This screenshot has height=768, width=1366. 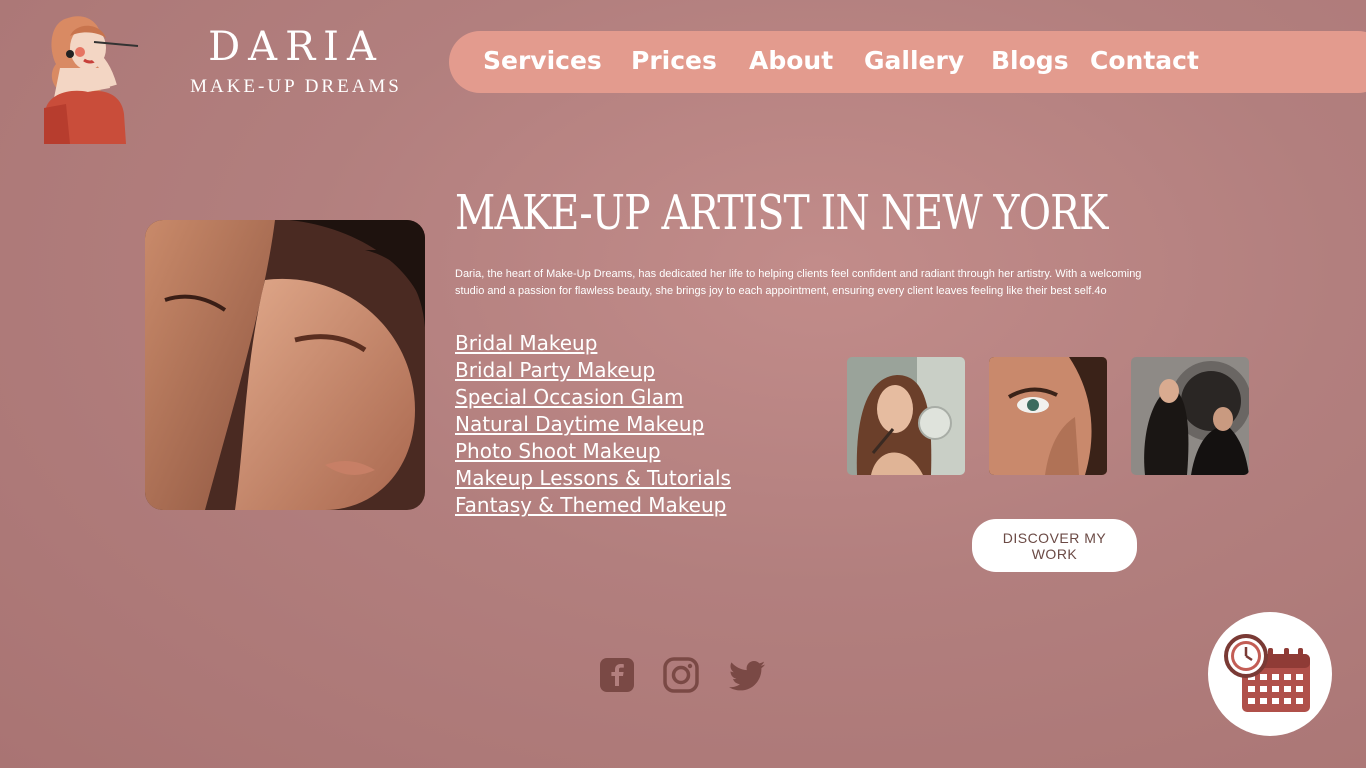 I want to click on list-item: Natural Daytime Makeup, so click(x=593, y=425).